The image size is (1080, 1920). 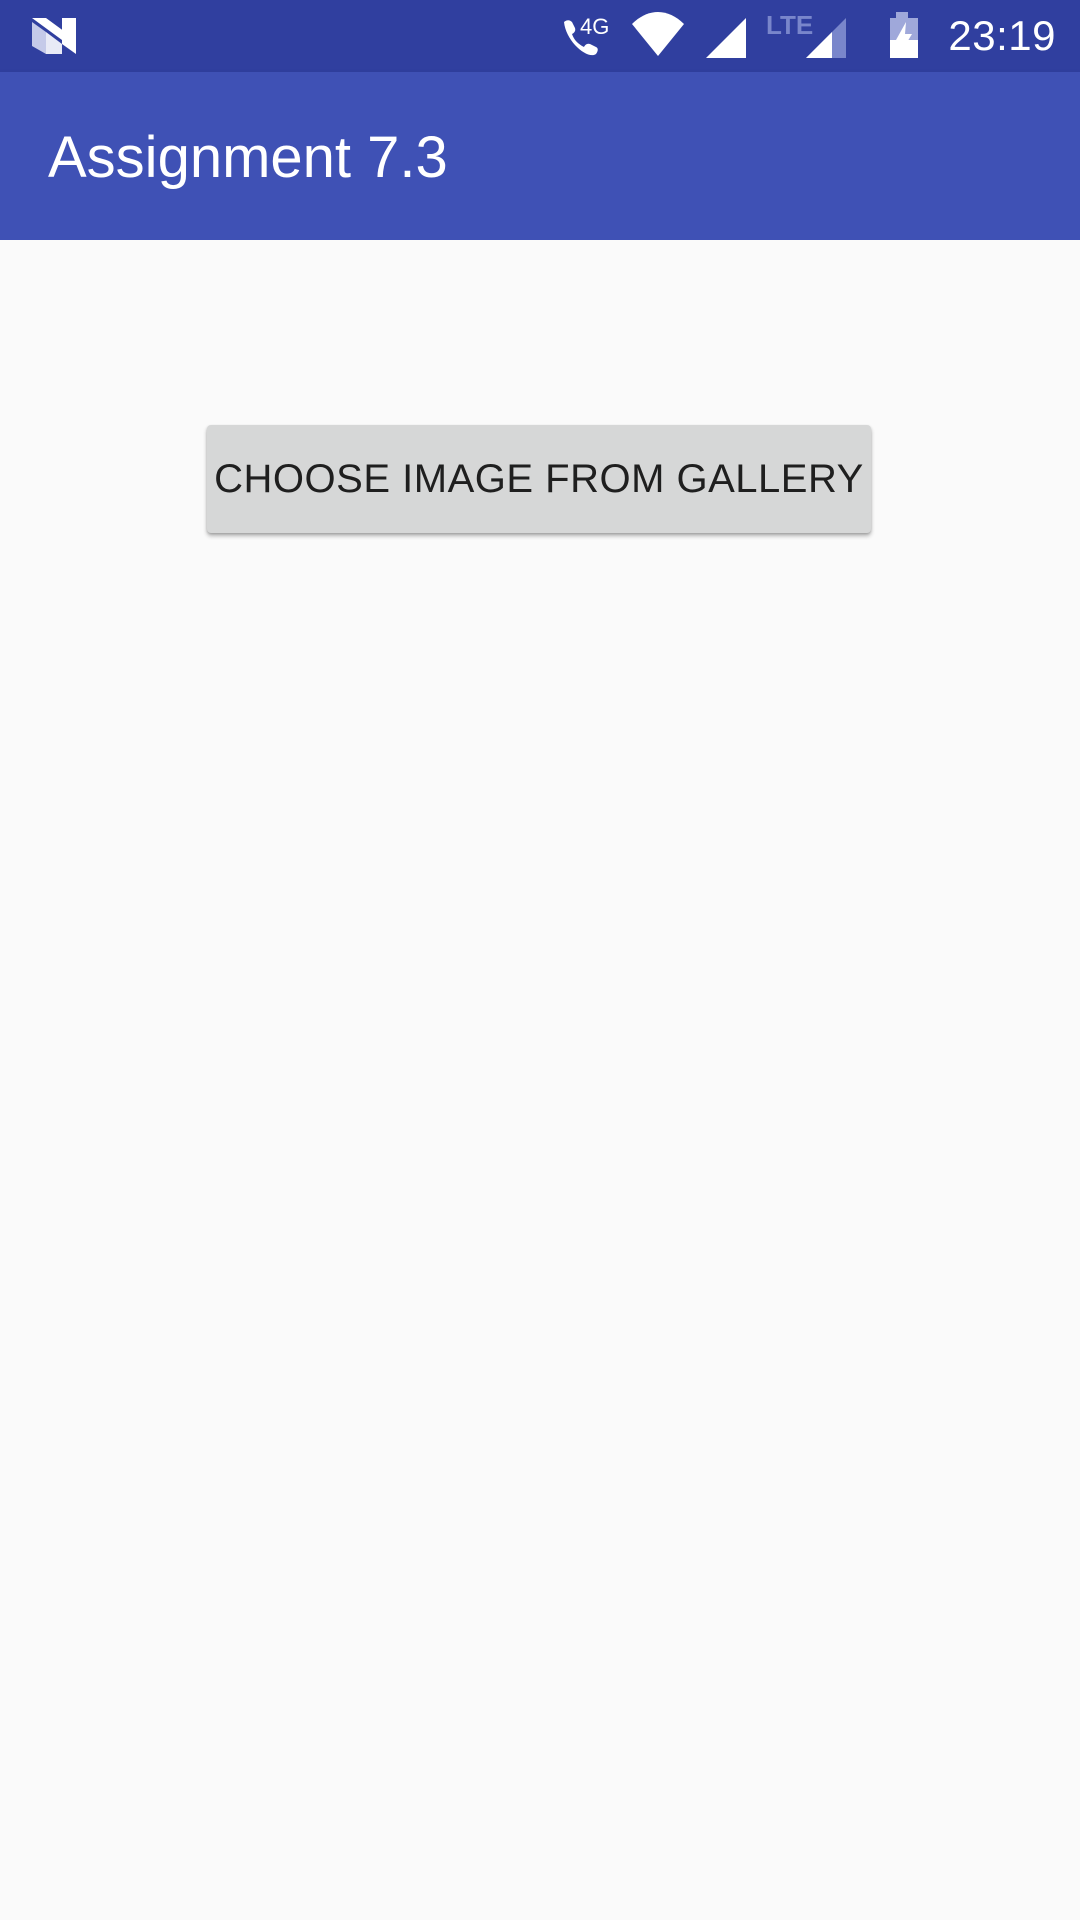 What do you see at coordinates (594, 26) in the screenshot?
I see `network-4g-label: 4G` at bounding box center [594, 26].